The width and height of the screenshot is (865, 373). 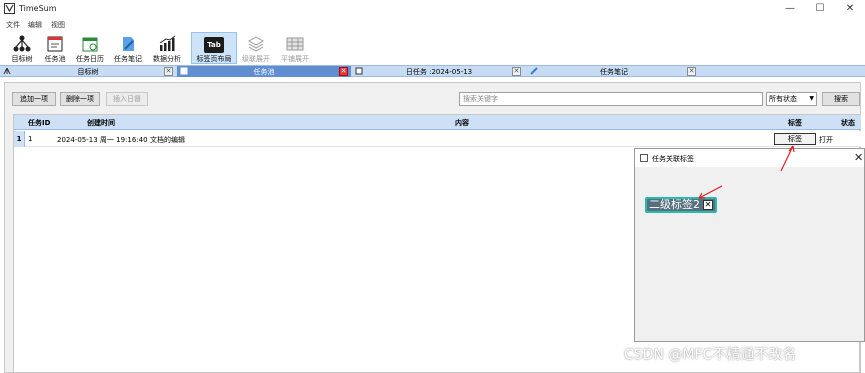 What do you see at coordinates (746, 172) in the screenshot?
I see `annotation-arrows` at bounding box center [746, 172].